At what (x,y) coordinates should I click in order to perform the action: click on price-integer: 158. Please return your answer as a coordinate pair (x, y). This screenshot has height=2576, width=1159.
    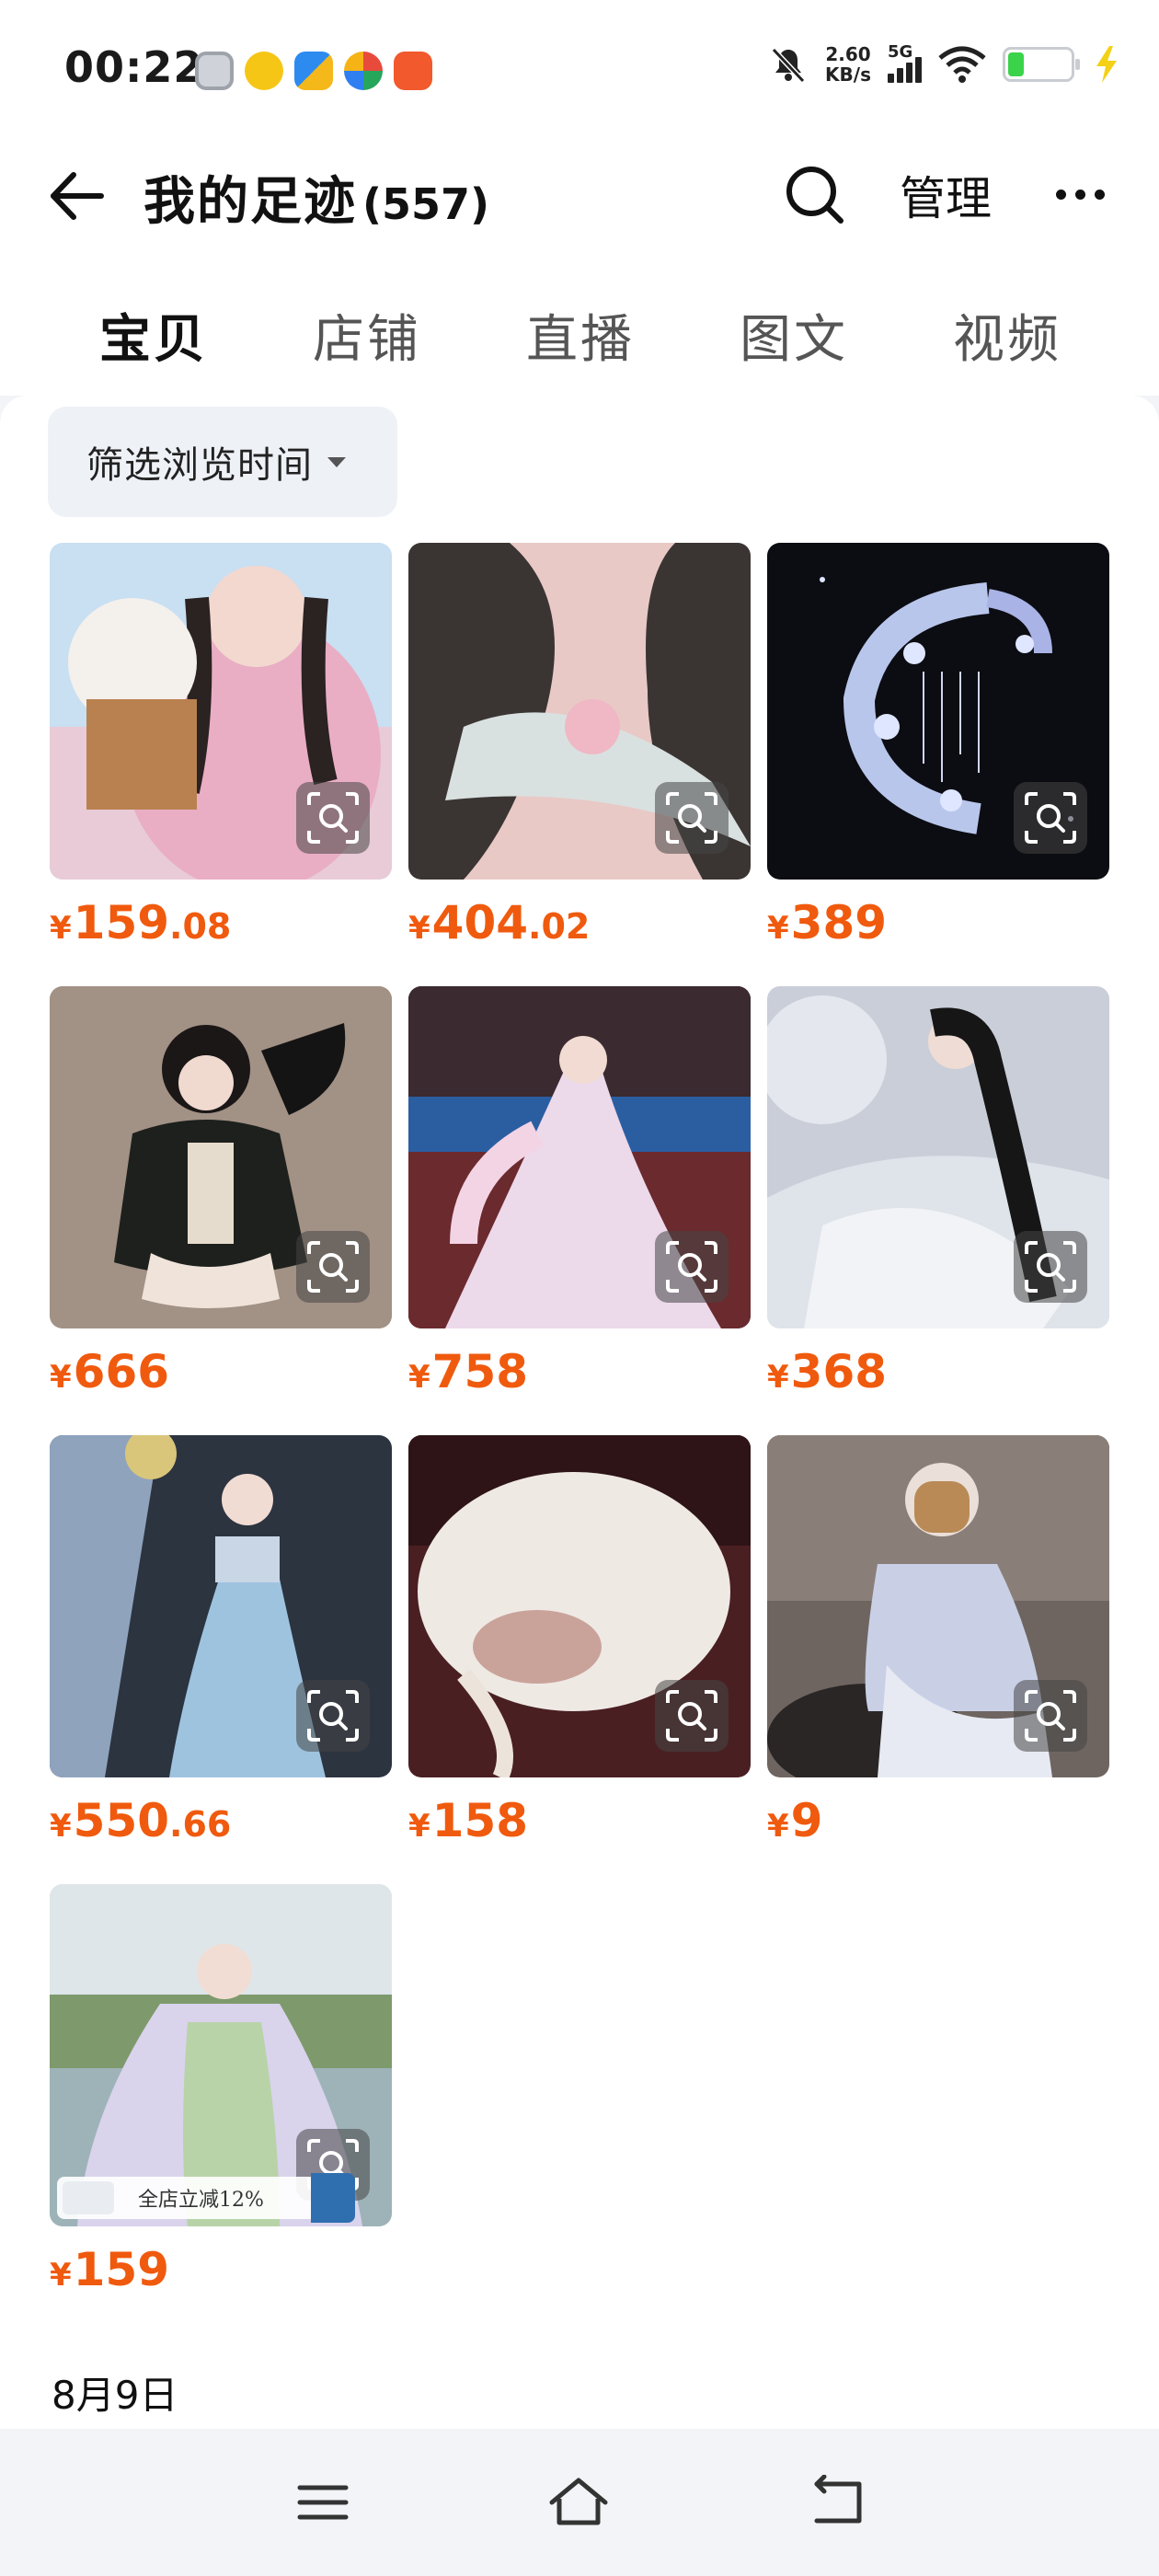
    Looking at the image, I should click on (480, 1820).